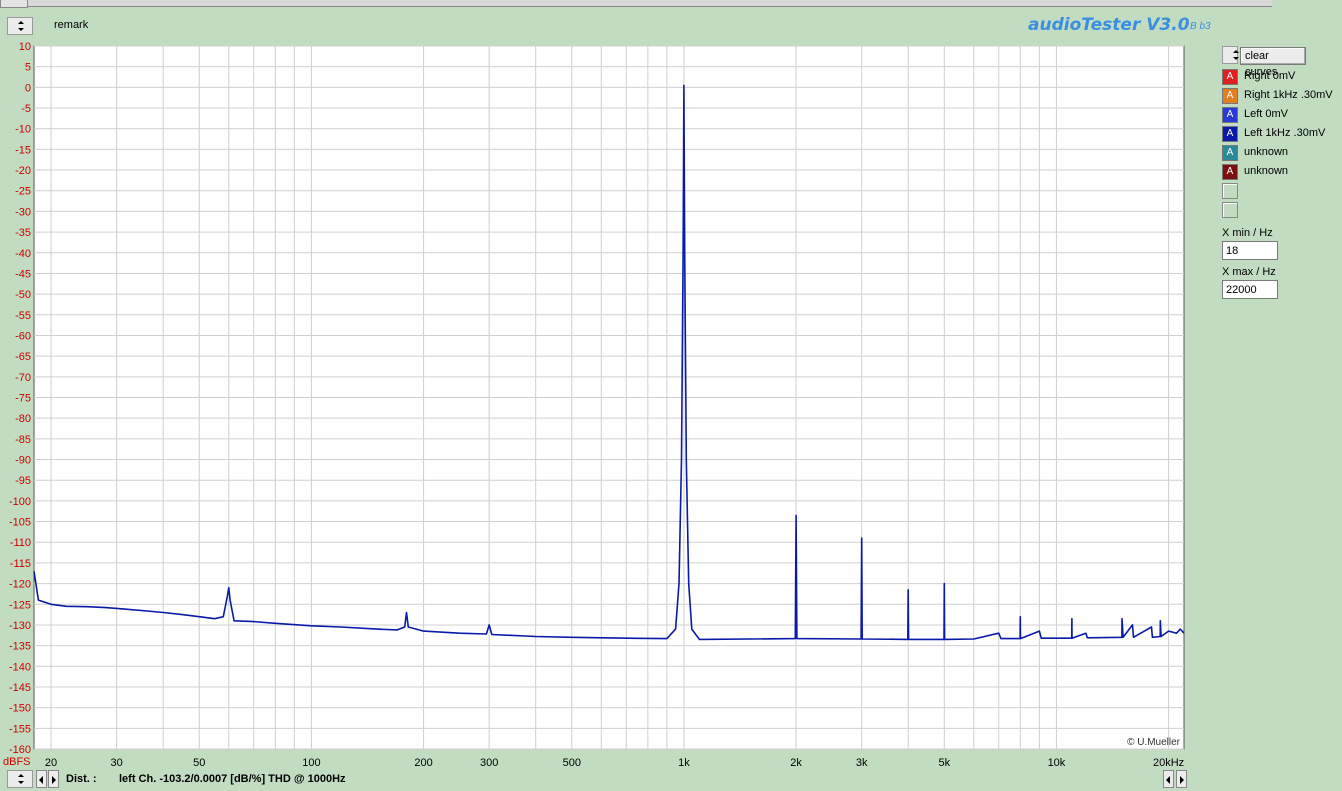  I want to click on y-tick-label: -155, so click(20, 729).